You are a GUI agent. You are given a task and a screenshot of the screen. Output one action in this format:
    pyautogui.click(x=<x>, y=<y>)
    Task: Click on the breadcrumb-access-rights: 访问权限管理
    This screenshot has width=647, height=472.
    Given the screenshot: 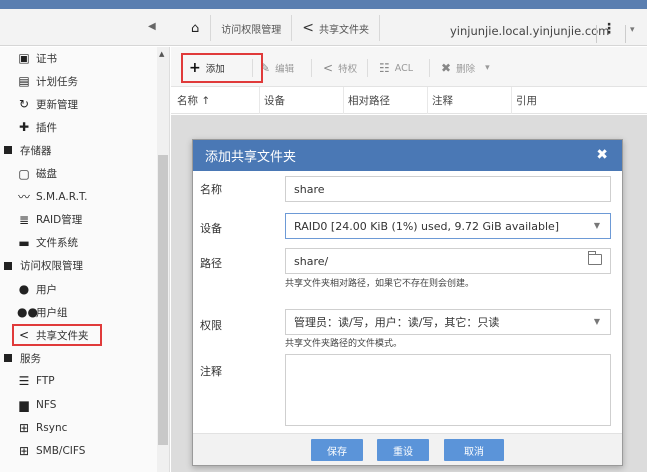 What is the action you would take?
    pyautogui.click(x=252, y=28)
    